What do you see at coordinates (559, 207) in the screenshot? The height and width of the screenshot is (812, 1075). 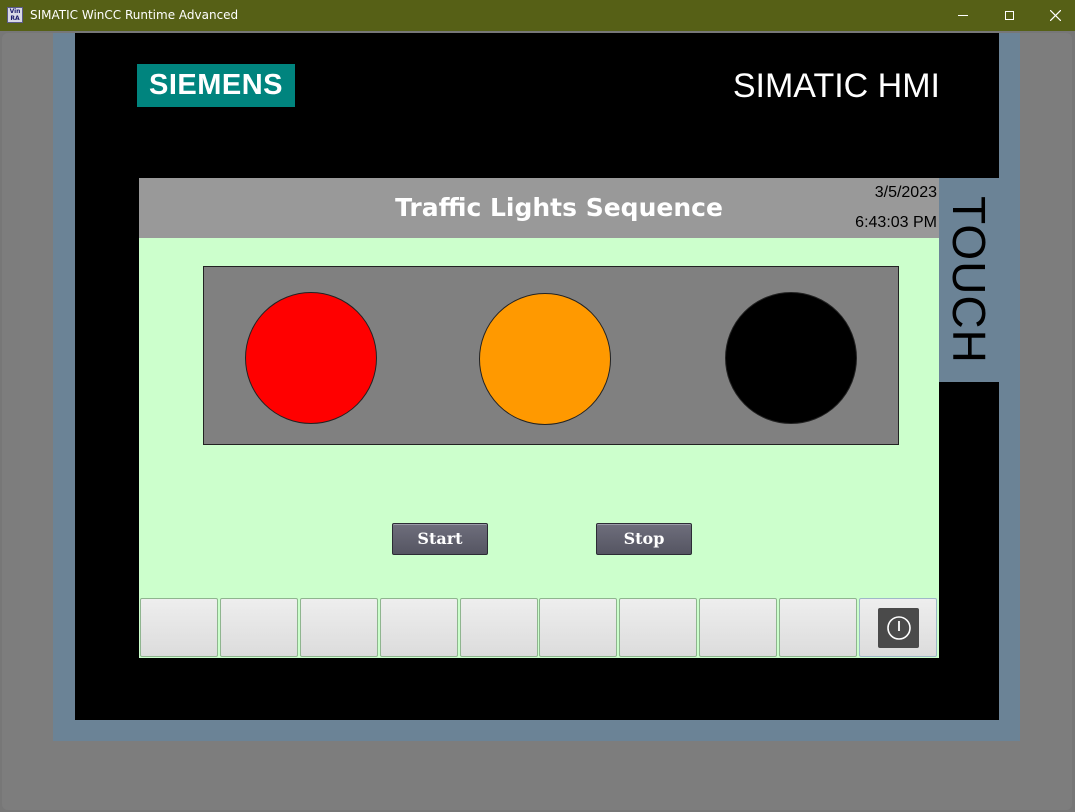 I see `screen-title: Traffic Lights Sequence` at bounding box center [559, 207].